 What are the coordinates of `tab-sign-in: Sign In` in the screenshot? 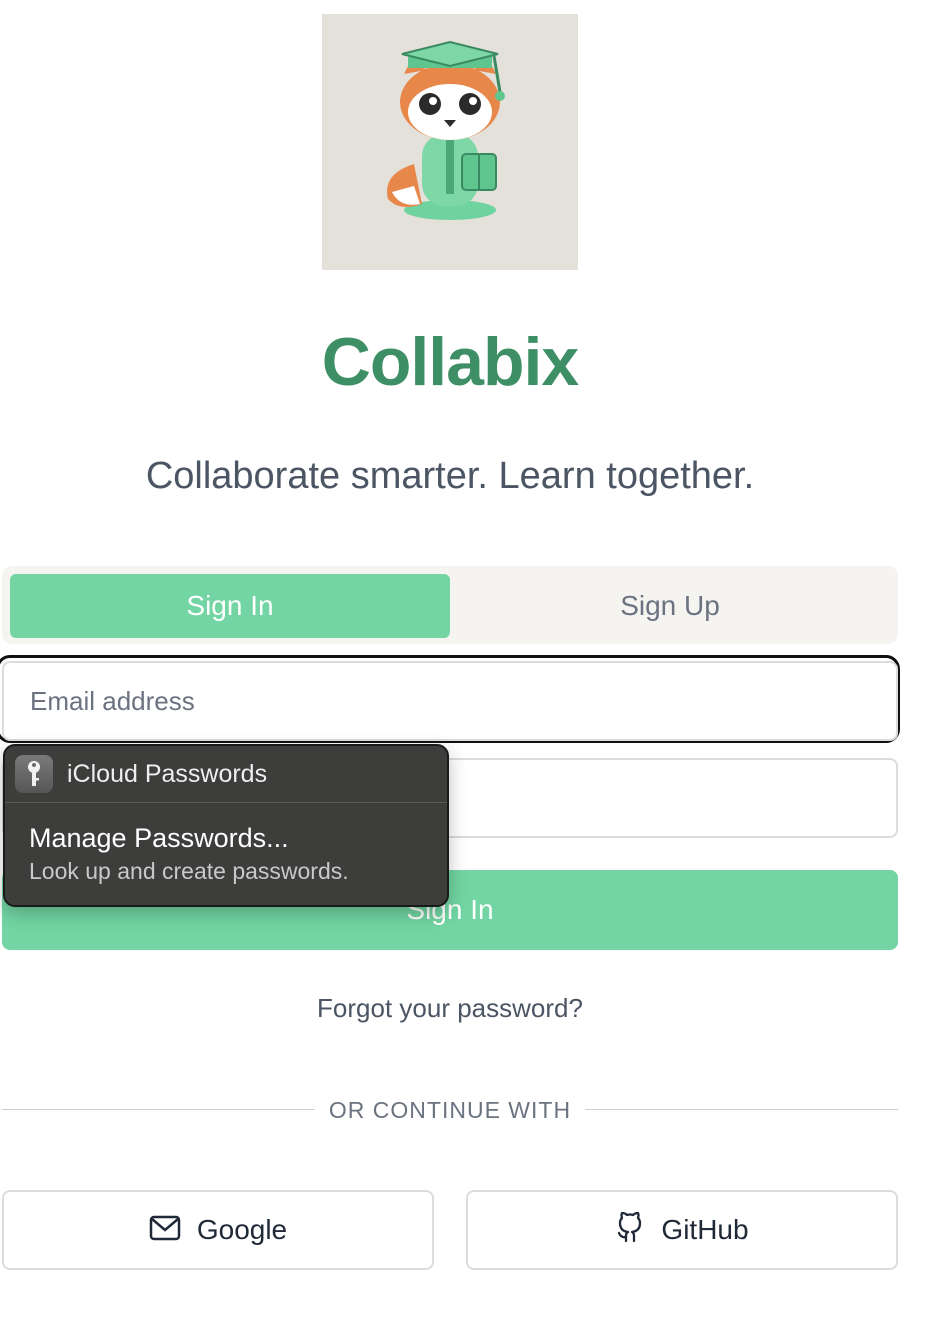 It's located at (230, 606).